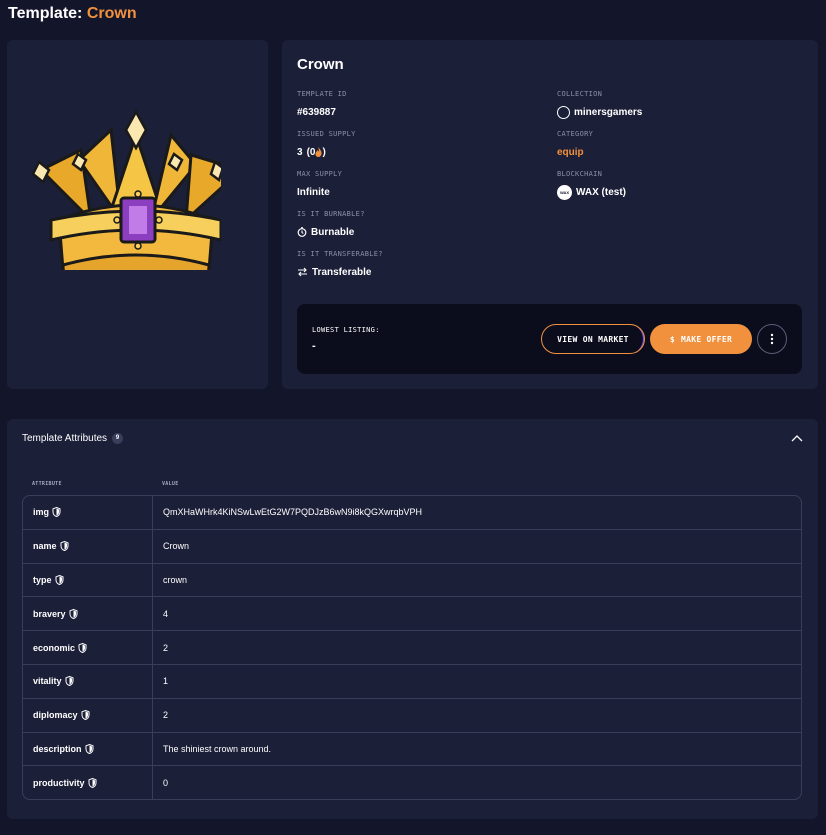 The image size is (826, 835). I want to click on attribute-key: vitality, so click(47, 681).